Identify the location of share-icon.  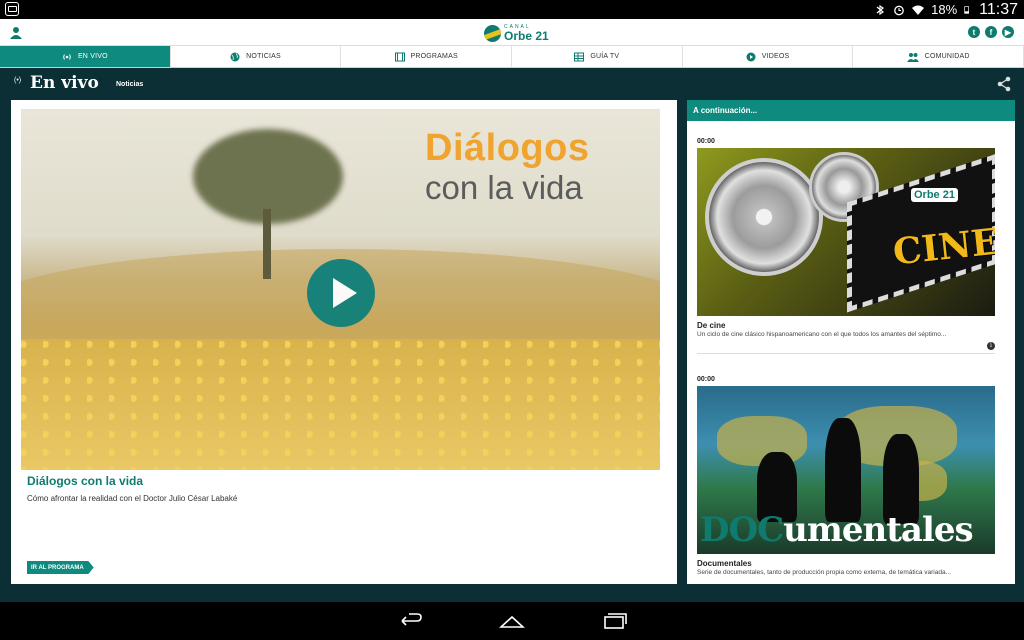
(1004, 84).